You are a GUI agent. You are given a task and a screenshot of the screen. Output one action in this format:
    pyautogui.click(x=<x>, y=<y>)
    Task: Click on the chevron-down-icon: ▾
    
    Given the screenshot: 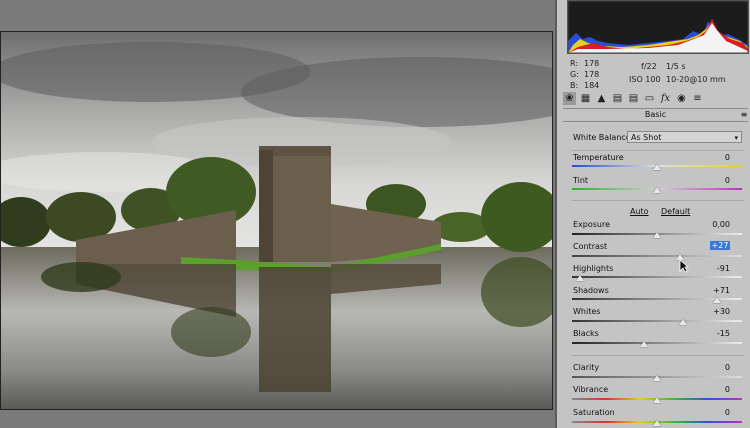 What is the action you would take?
    pyautogui.click(x=736, y=138)
    